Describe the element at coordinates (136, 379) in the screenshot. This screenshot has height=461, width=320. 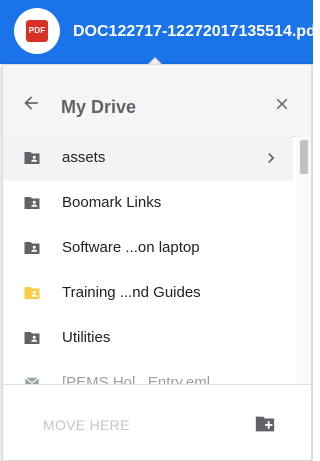
I see `file-label: [PEMS Hol...Entry.eml` at that location.